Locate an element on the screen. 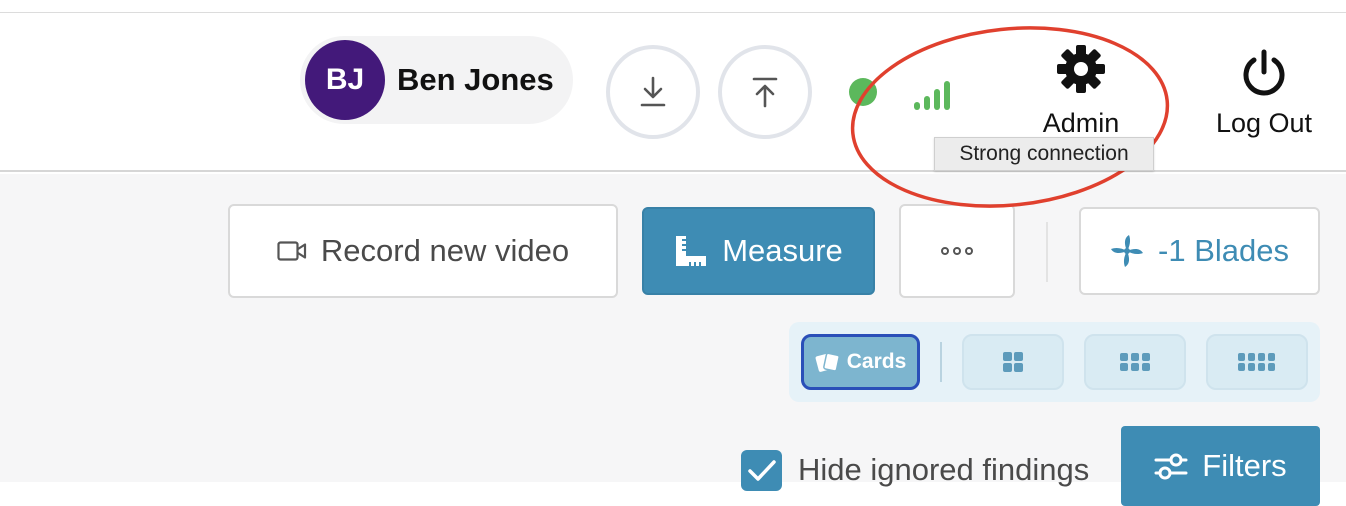 The image size is (1346, 506). status-dot-icon is located at coordinates (863, 92).